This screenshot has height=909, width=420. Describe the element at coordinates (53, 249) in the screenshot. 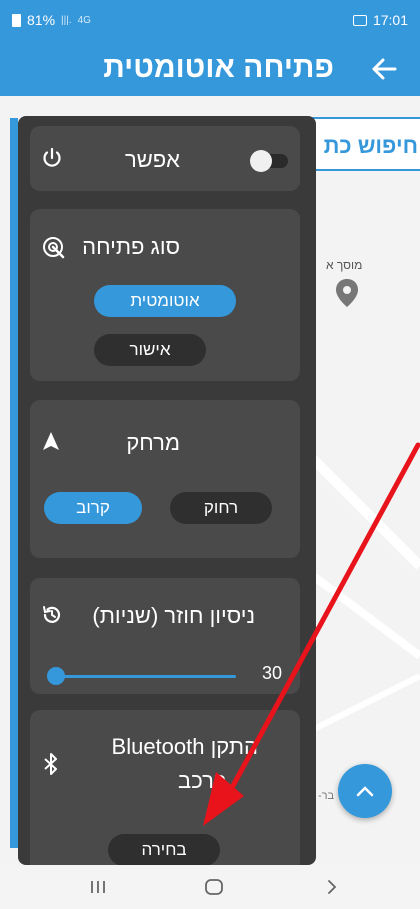

I see `radar-icon` at that location.